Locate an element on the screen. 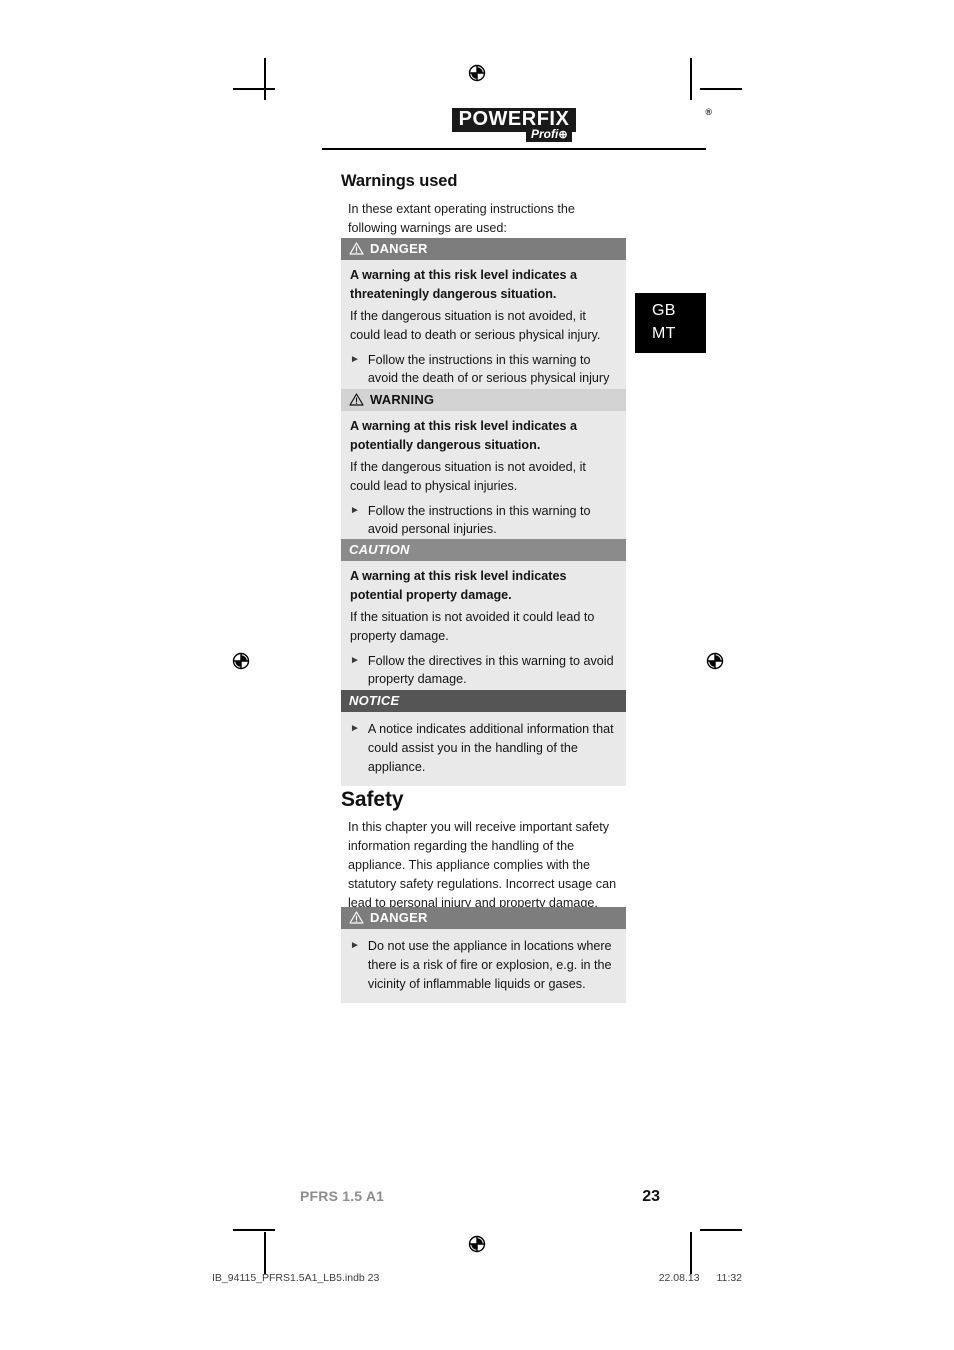 The image size is (954, 1350). print-slug-date: 22.08.13 is located at coordinates (679, 1278).